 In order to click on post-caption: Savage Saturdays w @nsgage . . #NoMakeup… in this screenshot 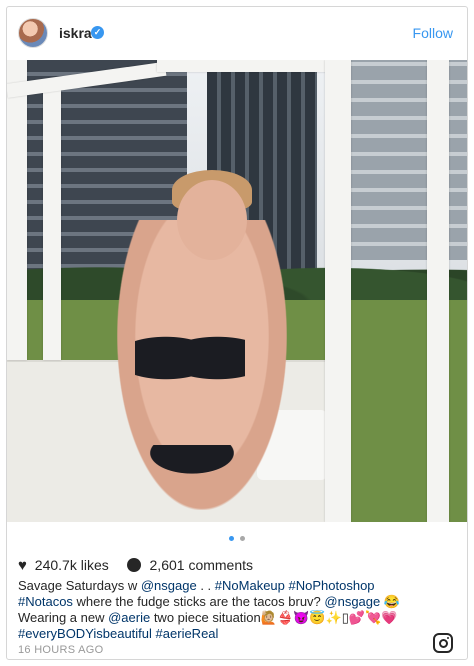, I will do `click(238, 610)`.